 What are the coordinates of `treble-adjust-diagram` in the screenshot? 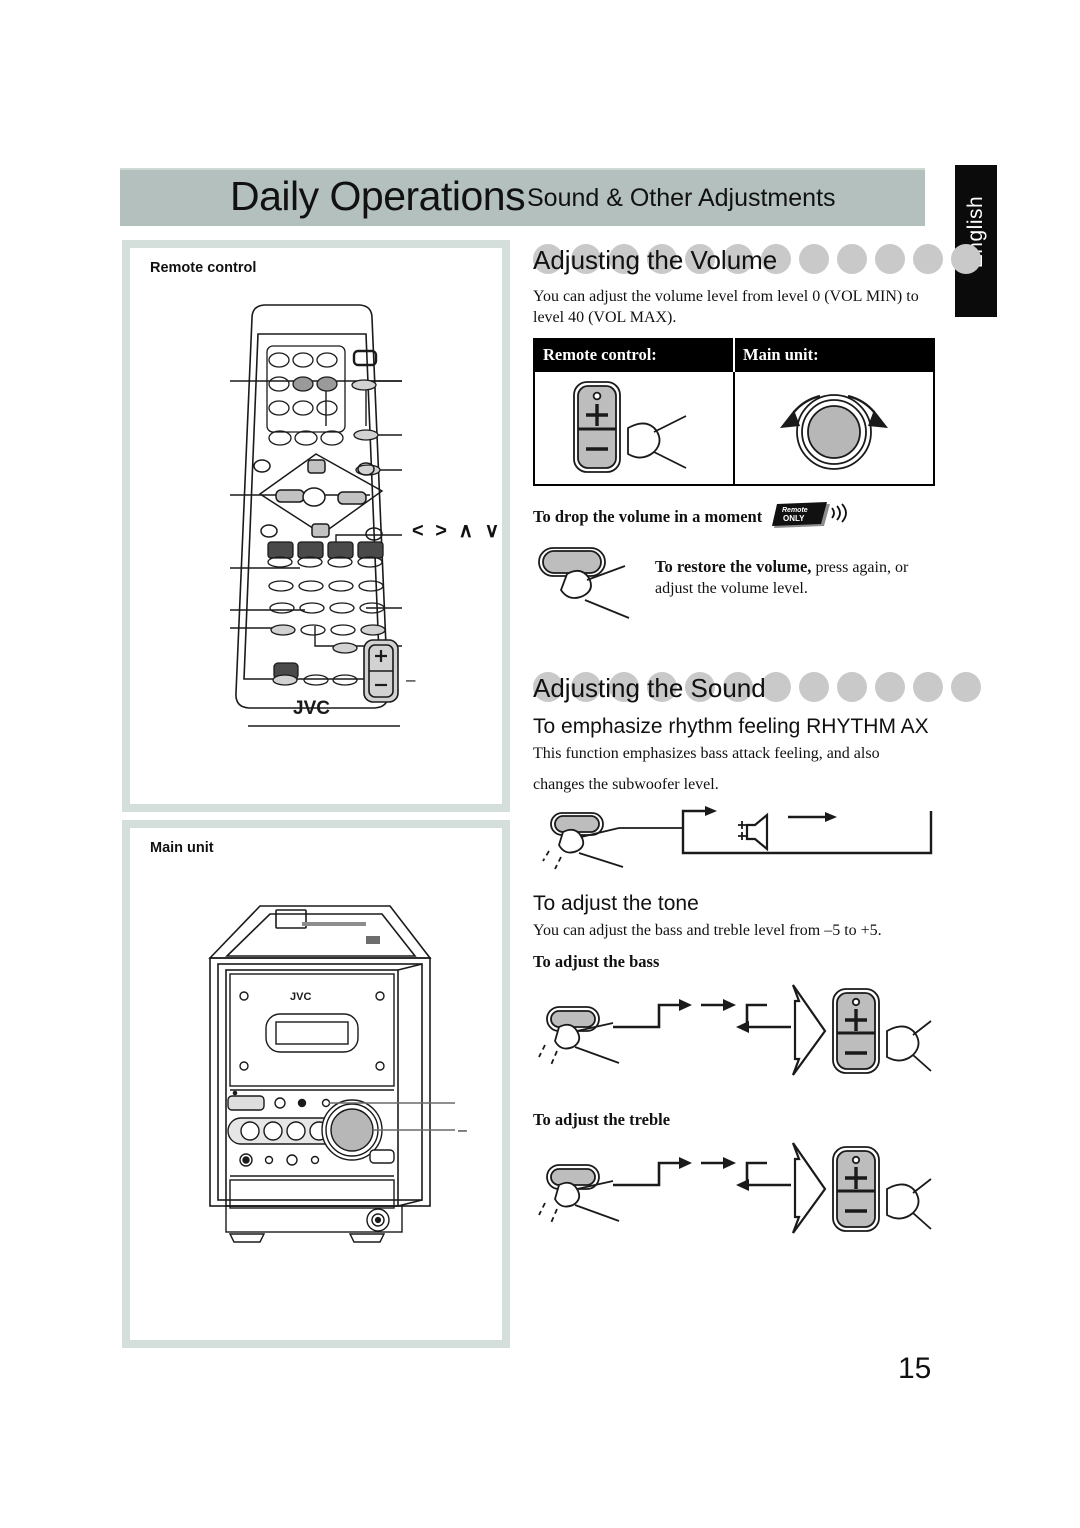 It's located at (735, 1188).